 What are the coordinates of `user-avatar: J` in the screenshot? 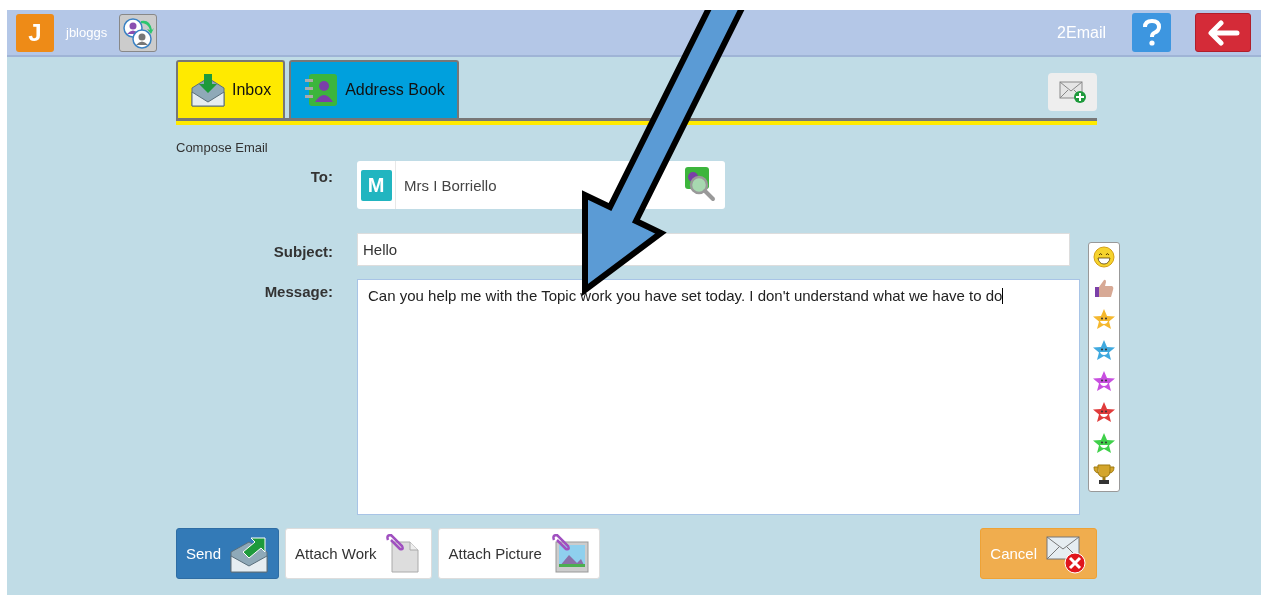 It's located at (35, 32).